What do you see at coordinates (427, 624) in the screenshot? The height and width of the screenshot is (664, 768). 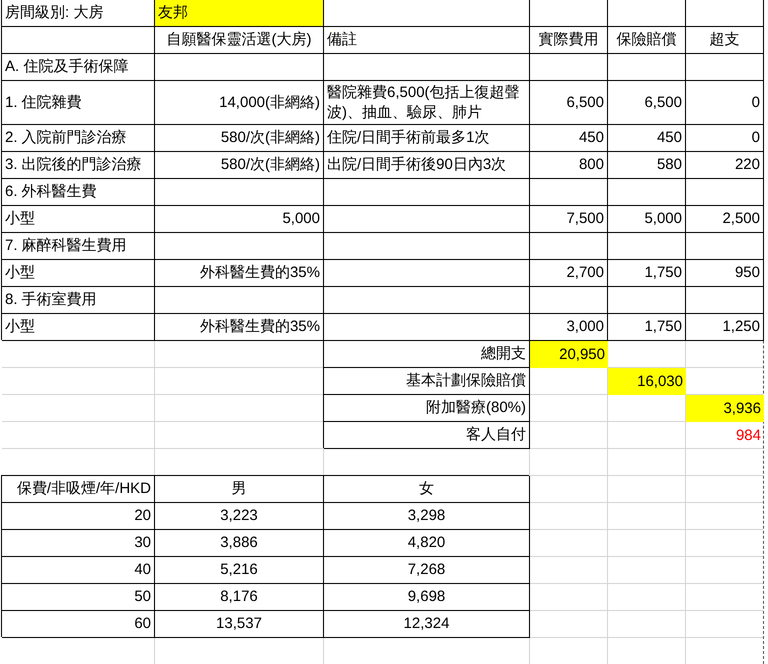 I see `table-cell: 12,324` at bounding box center [427, 624].